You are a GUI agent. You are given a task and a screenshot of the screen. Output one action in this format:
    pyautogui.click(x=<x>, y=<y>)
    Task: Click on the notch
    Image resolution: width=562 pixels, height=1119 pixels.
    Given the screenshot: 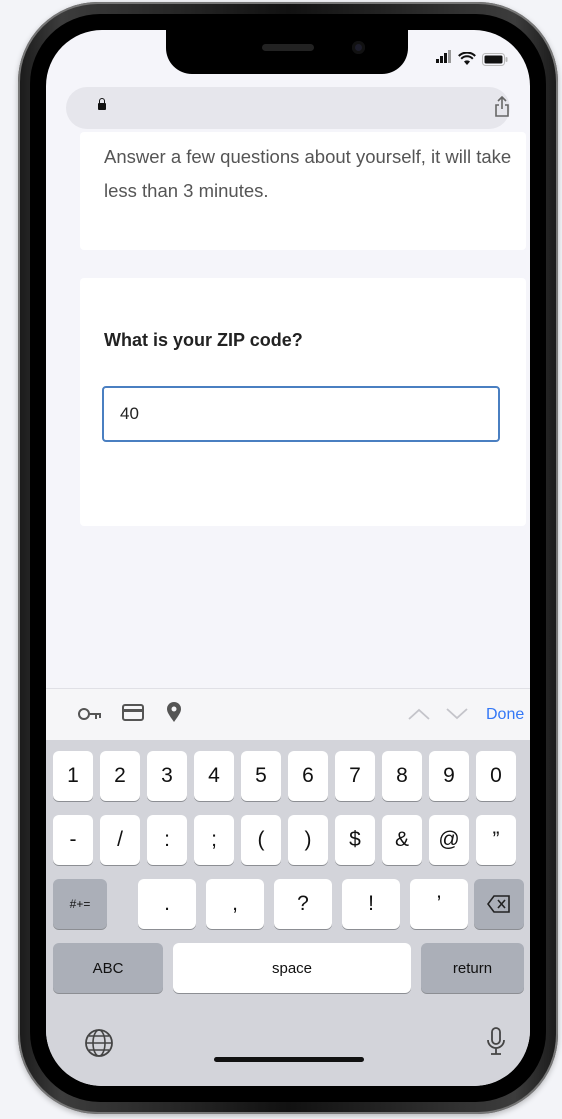 What is the action you would take?
    pyautogui.click(x=287, y=52)
    